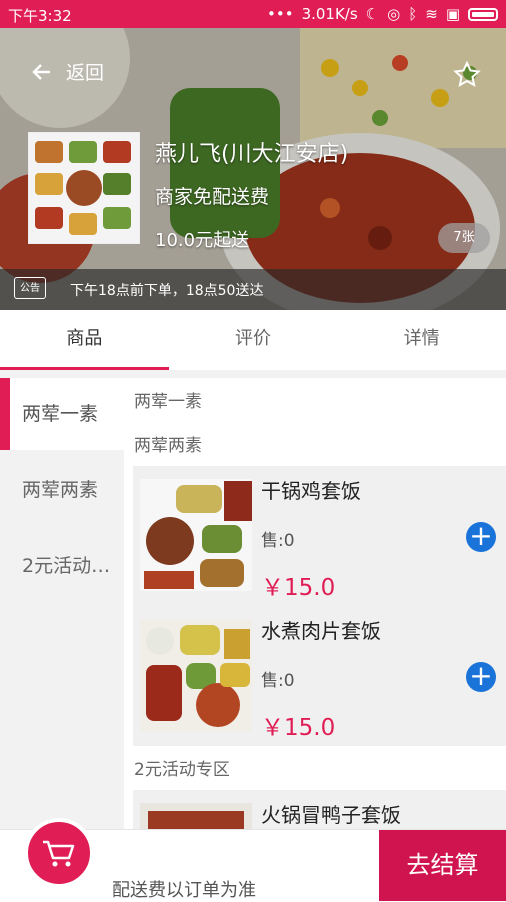 The image size is (506, 902). I want to click on back-button: 返回, so click(67, 71).